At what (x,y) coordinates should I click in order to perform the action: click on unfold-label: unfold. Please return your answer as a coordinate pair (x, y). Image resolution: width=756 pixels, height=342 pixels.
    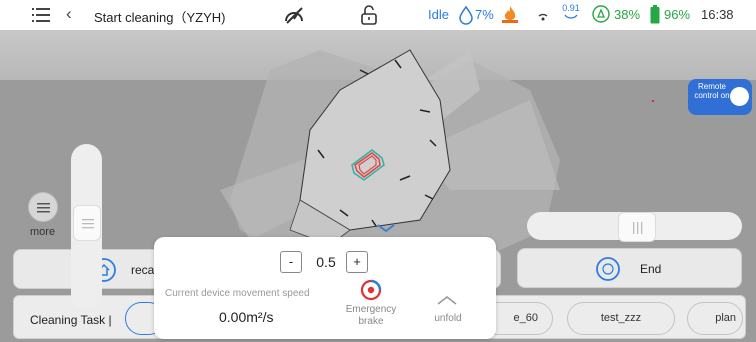
    Looking at the image, I should click on (448, 318).